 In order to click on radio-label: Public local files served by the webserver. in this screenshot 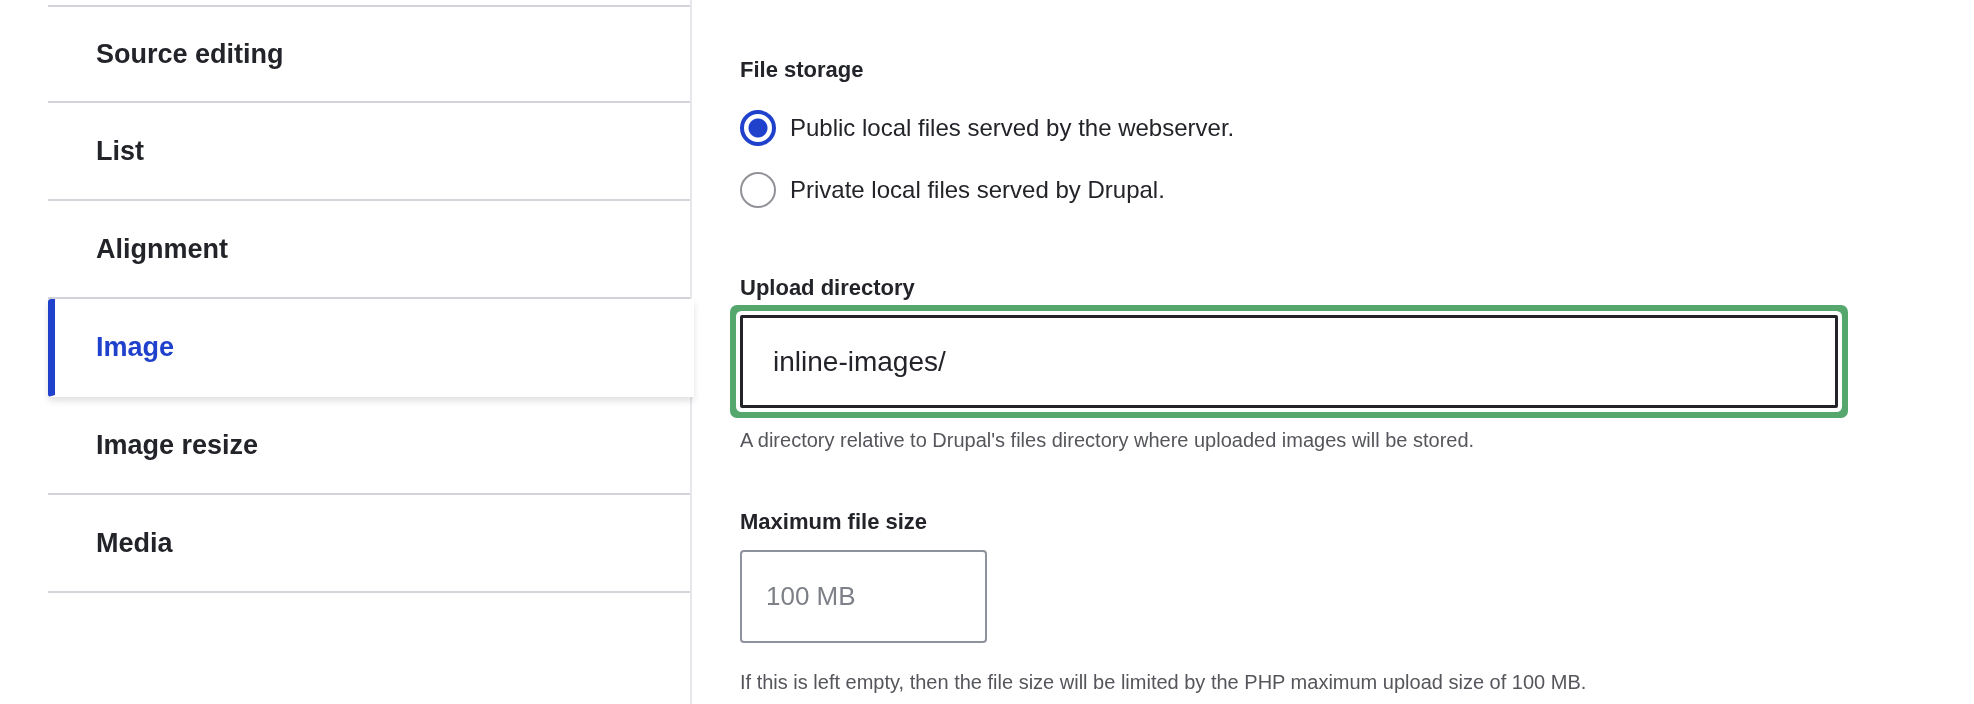, I will do `click(1012, 128)`.